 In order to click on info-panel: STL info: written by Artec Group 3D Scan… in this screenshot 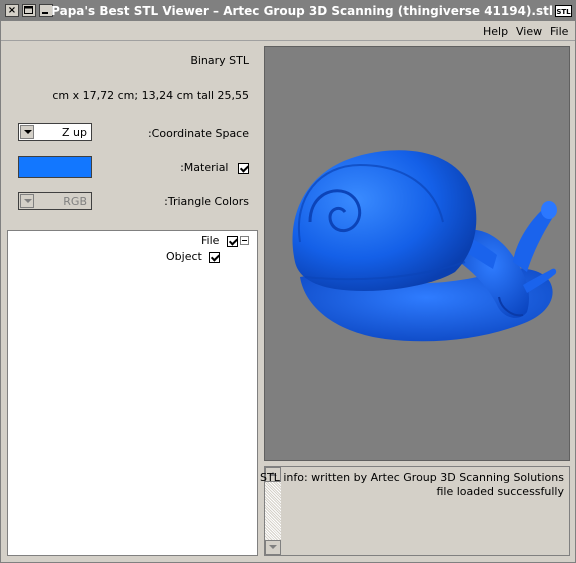, I will do `click(415, 511)`.